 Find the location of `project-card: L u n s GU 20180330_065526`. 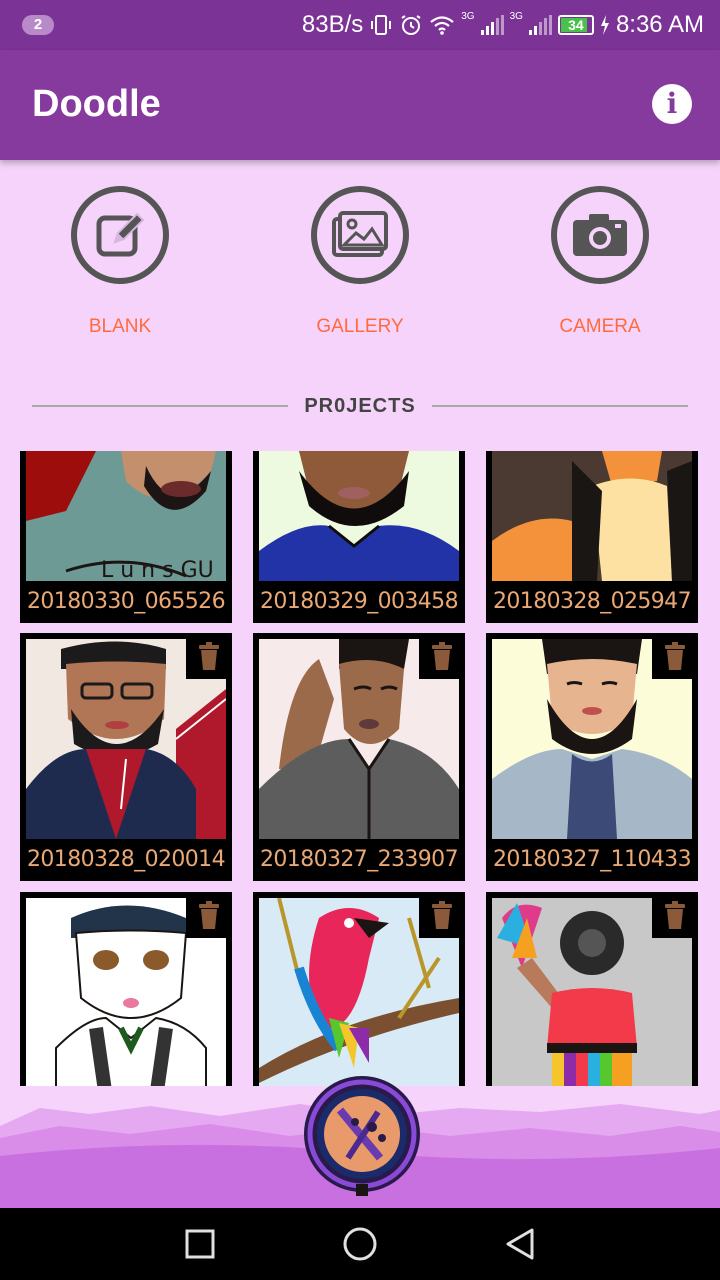

project-card: L u n s GU 20180330_065526 is located at coordinates (126, 537).